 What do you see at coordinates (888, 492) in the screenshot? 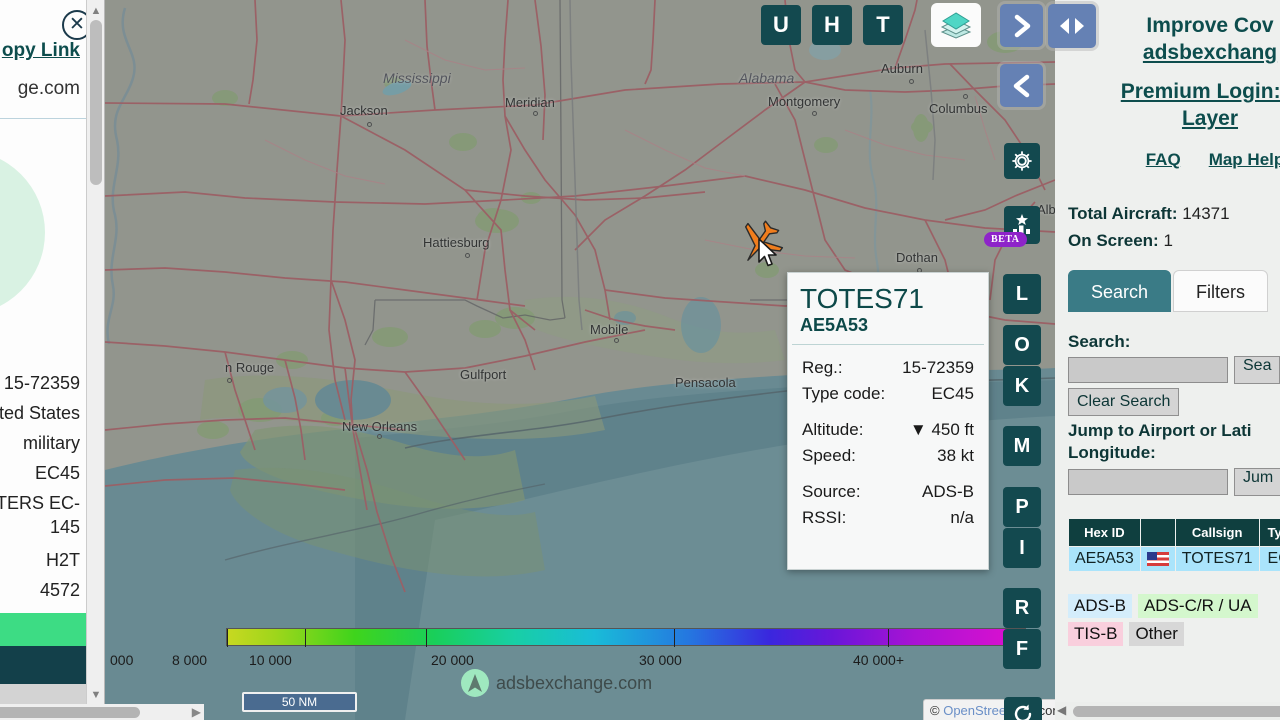
I see `popup-field-source: Source: ADS-B` at bounding box center [888, 492].